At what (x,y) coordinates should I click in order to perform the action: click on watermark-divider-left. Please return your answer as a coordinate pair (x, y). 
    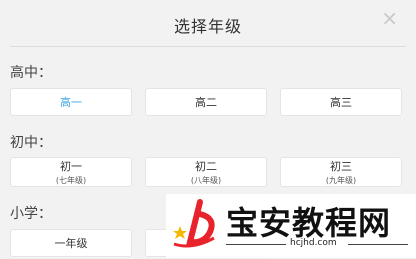
    Looking at the image, I should click on (256, 244).